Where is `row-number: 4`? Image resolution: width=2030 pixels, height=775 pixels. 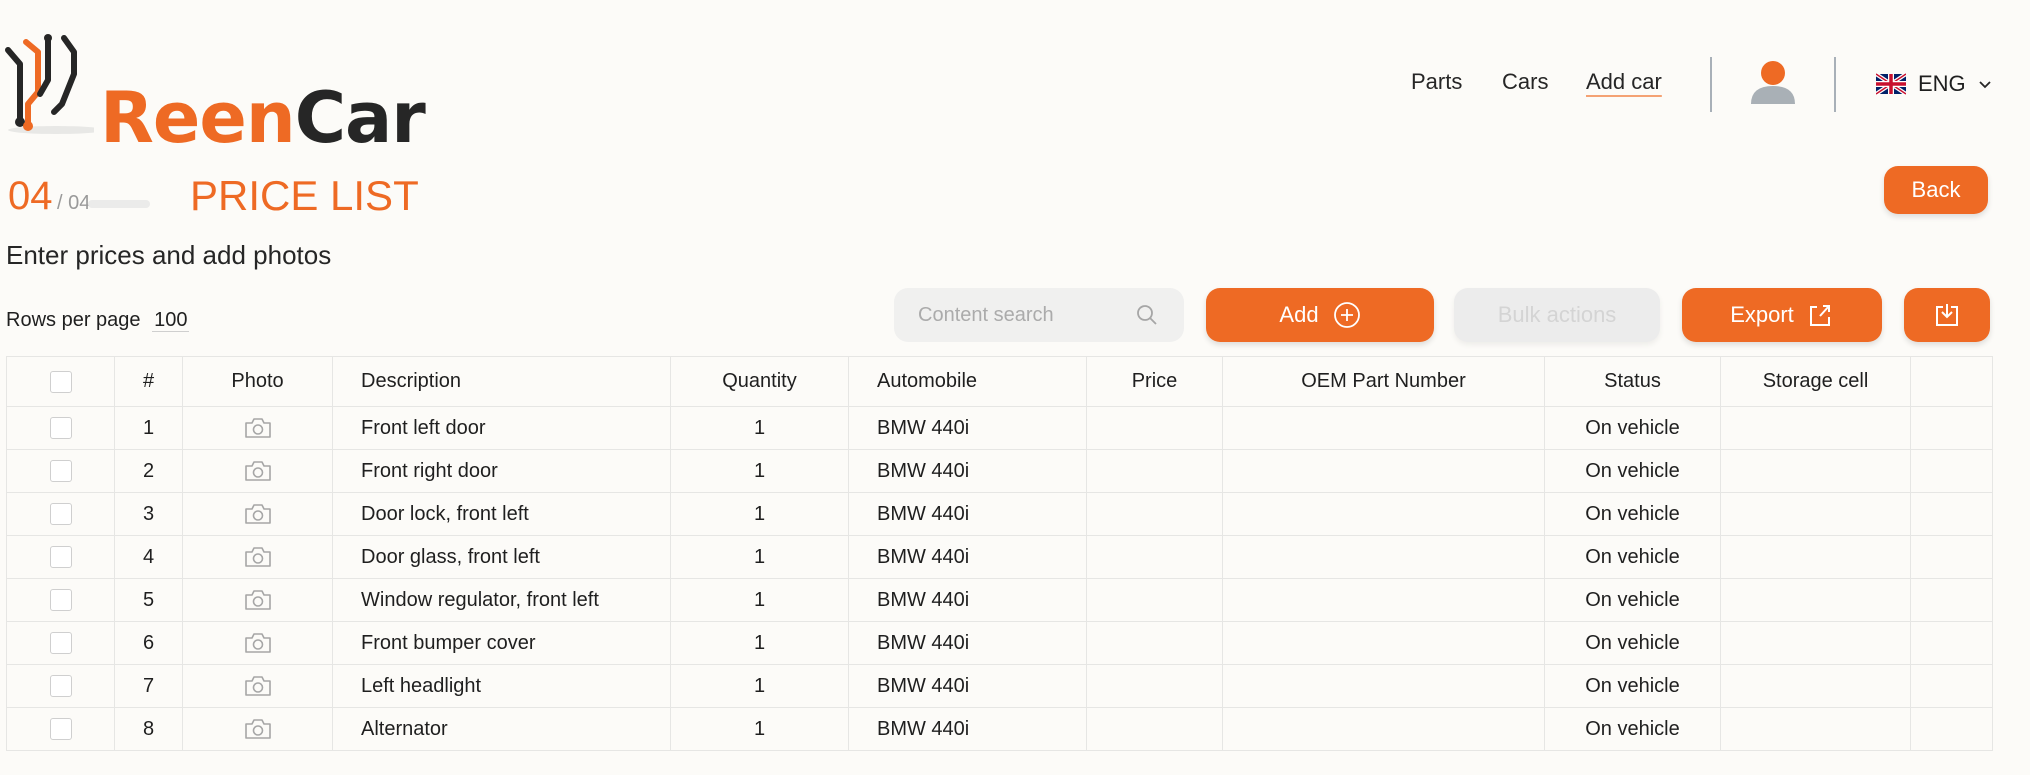
row-number: 4 is located at coordinates (148, 557).